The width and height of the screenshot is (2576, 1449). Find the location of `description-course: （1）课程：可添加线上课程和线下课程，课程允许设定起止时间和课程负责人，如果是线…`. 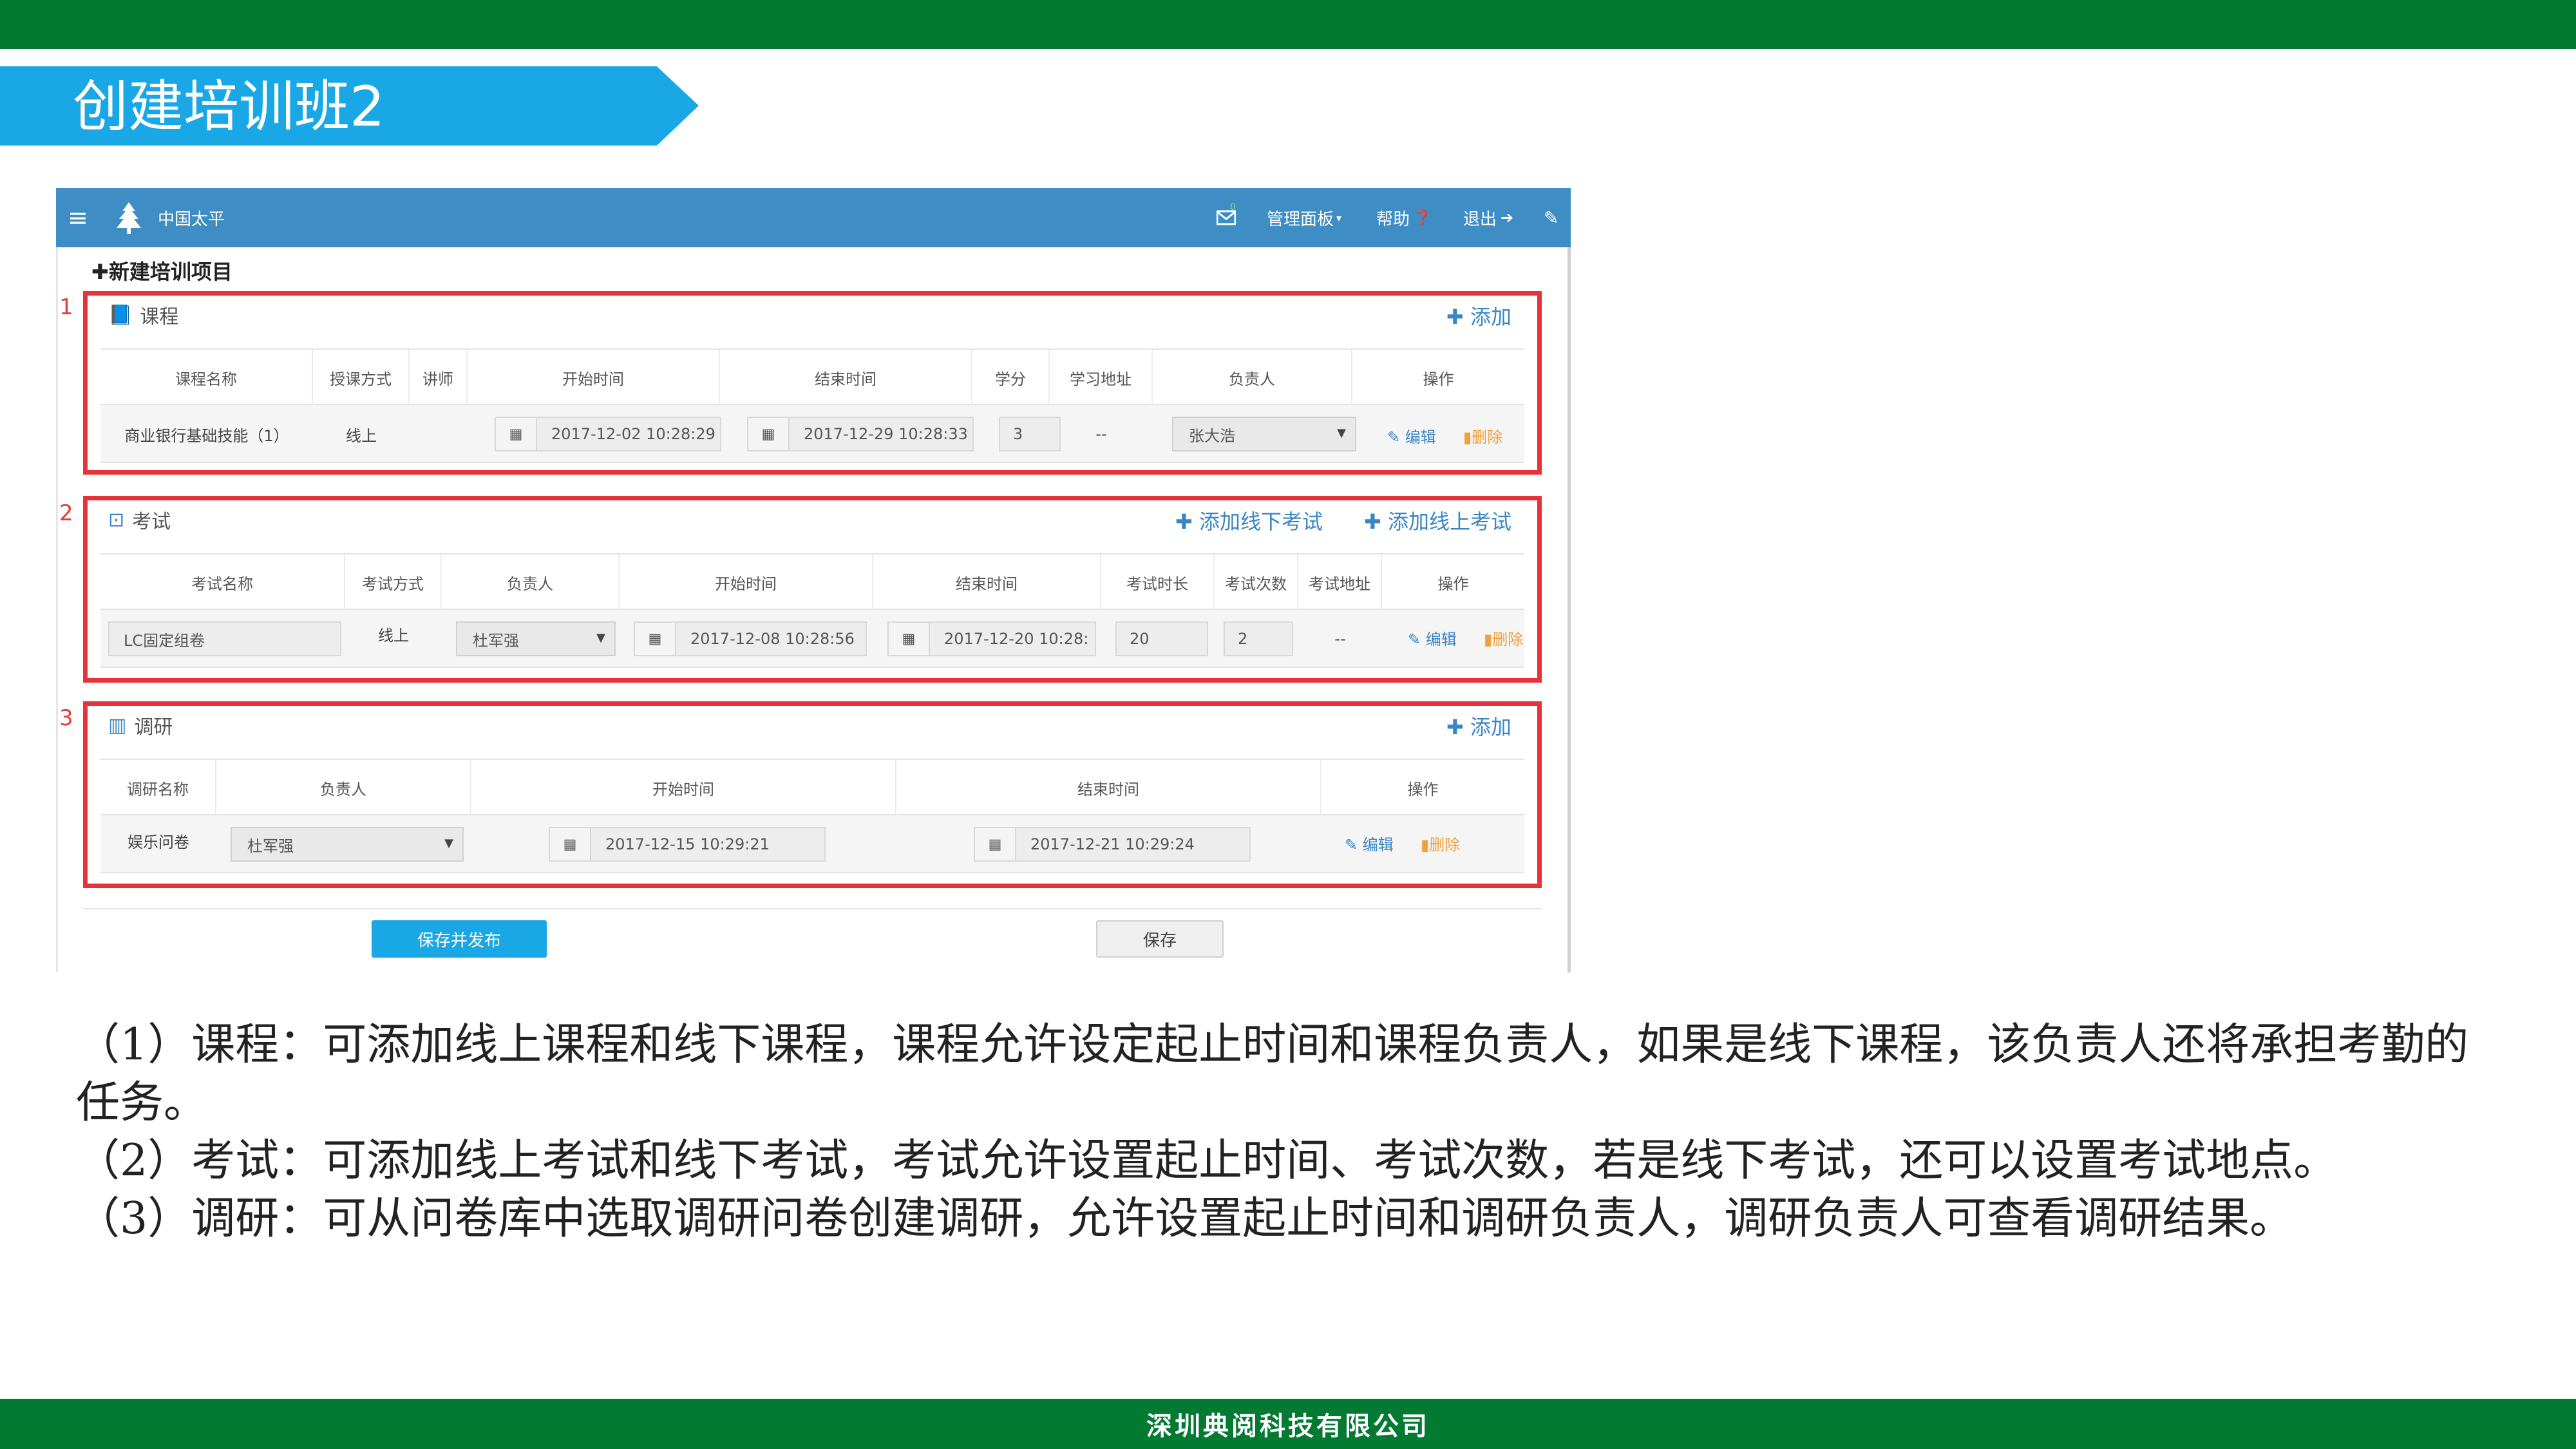

description-course: （1）课程：可添加线上课程和线下课程，课程允许设定起止时间和课程负责人，如果是线… is located at coordinates (1272, 1073).